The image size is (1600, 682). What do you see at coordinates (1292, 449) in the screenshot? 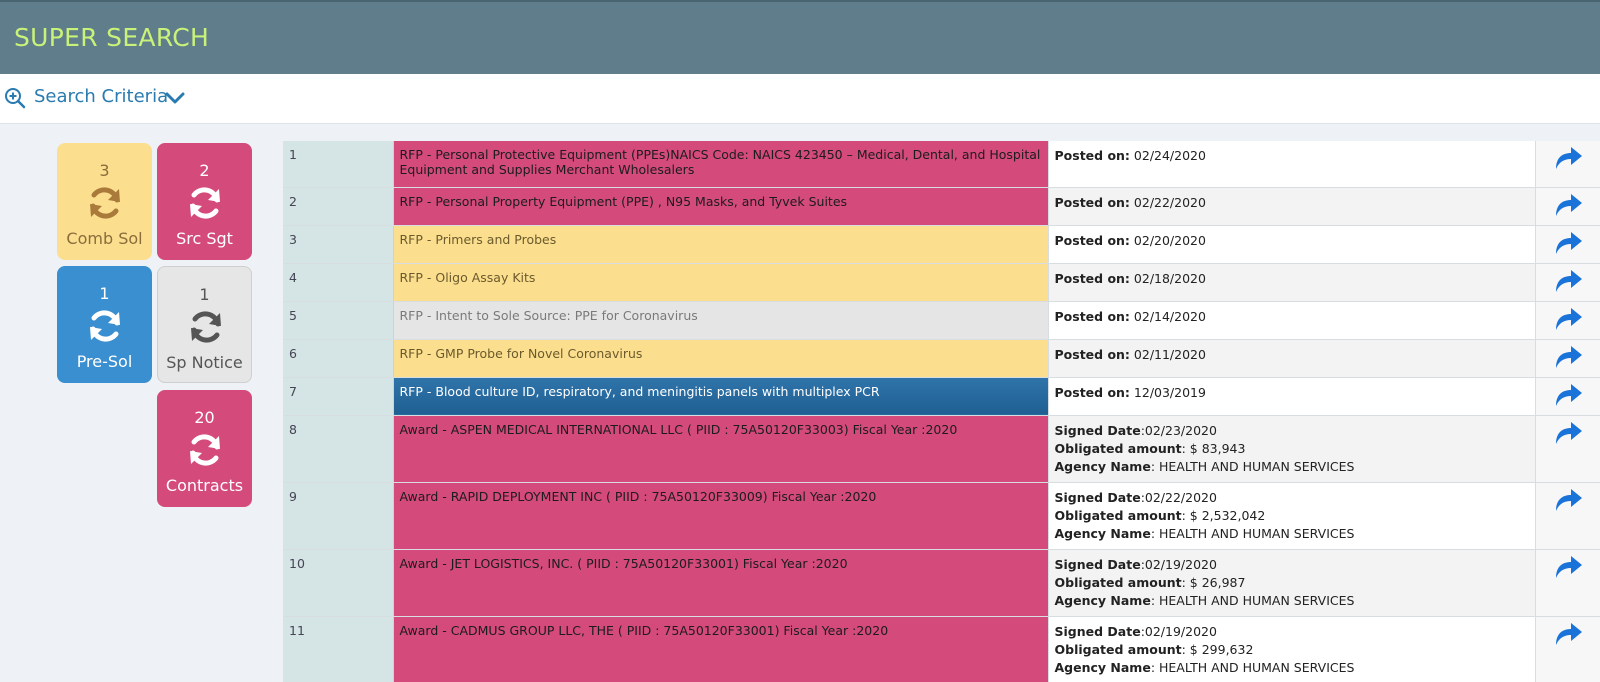
I see `info-line: Obligated amount: $ 83,943` at bounding box center [1292, 449].